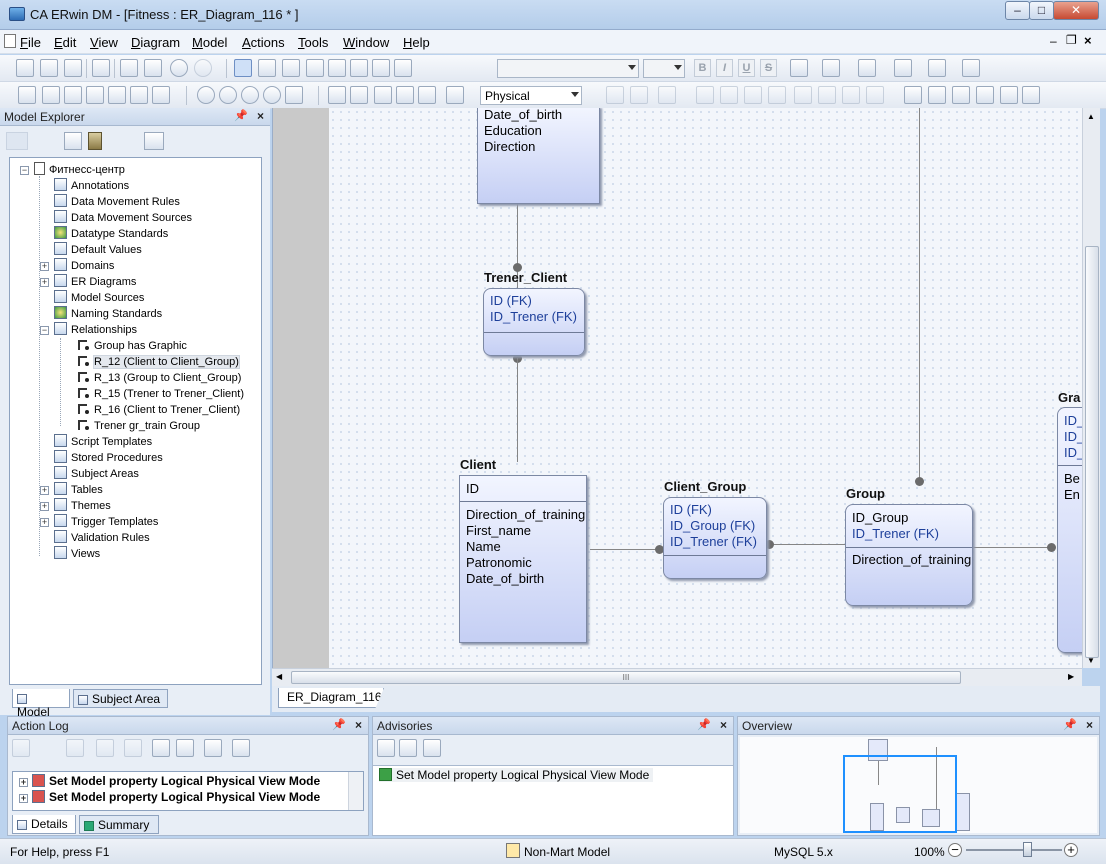  I want to click on tree-item-script-templates: Script Templates, so click(103, 442).